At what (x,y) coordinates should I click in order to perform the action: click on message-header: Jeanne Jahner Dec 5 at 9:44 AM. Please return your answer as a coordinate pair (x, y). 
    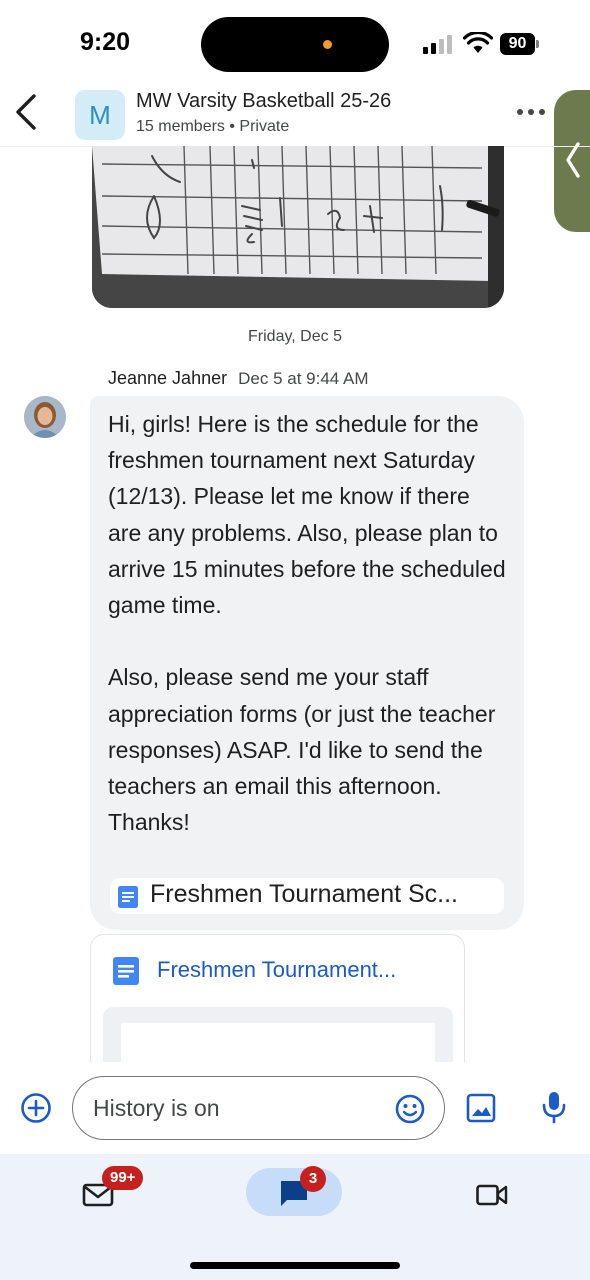
    Looking at the image, I should click on (238, 378).